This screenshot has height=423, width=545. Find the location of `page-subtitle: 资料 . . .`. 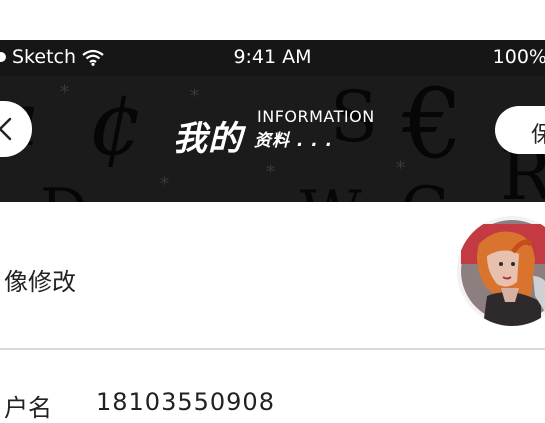

page-subtitle: 资料 . . . is located at coordinates (294, 141).